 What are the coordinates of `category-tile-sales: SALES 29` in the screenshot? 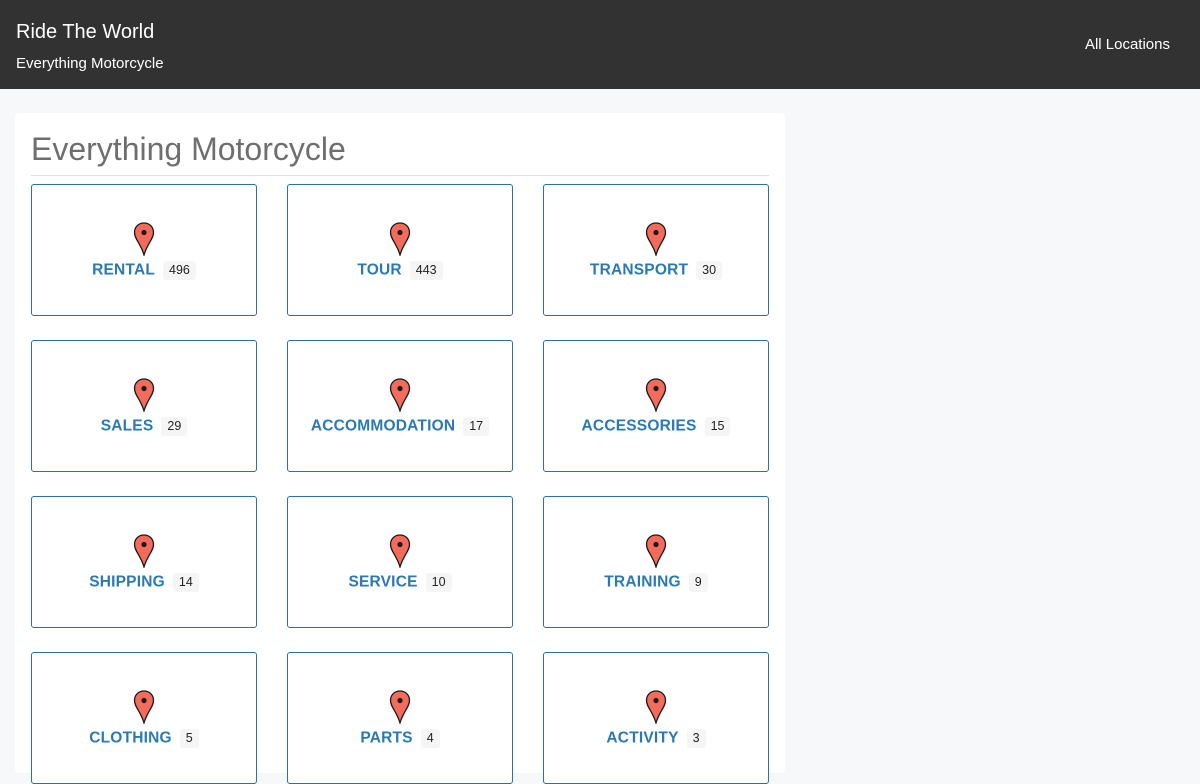 It's located at (144, 406).